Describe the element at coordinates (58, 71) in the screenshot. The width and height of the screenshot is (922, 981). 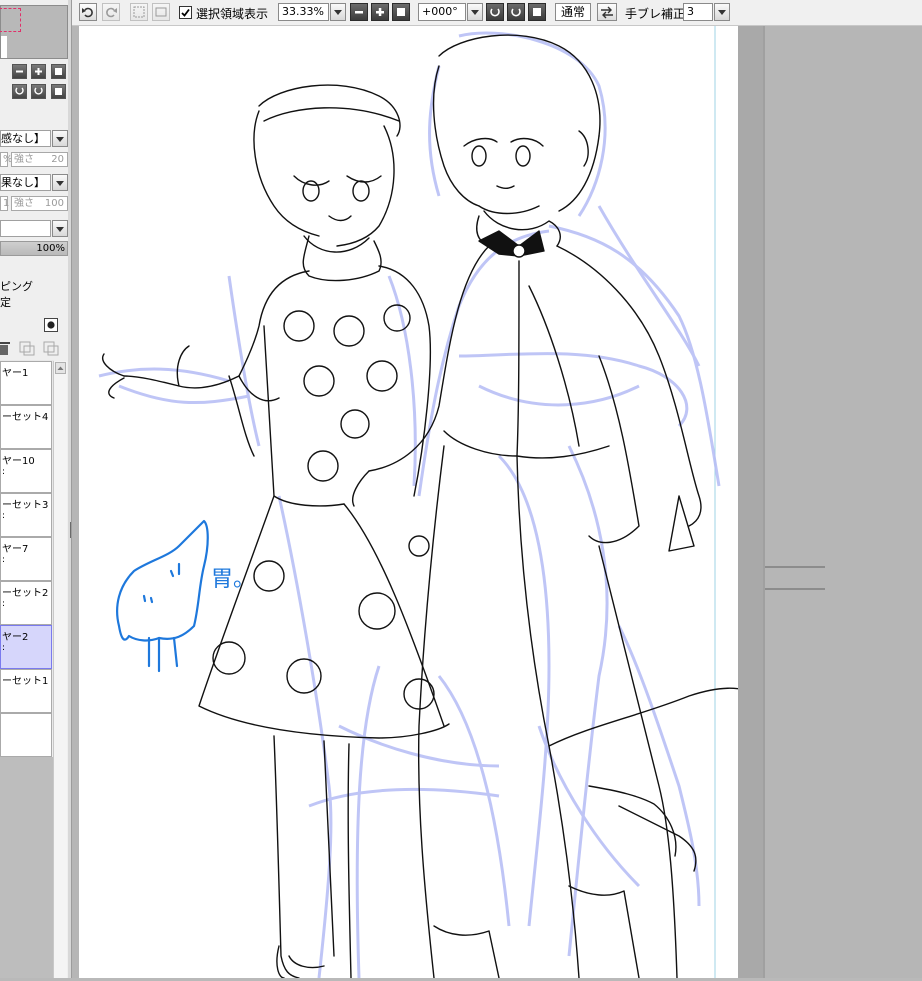
I see `nav-zoom-reset-button` at that location.